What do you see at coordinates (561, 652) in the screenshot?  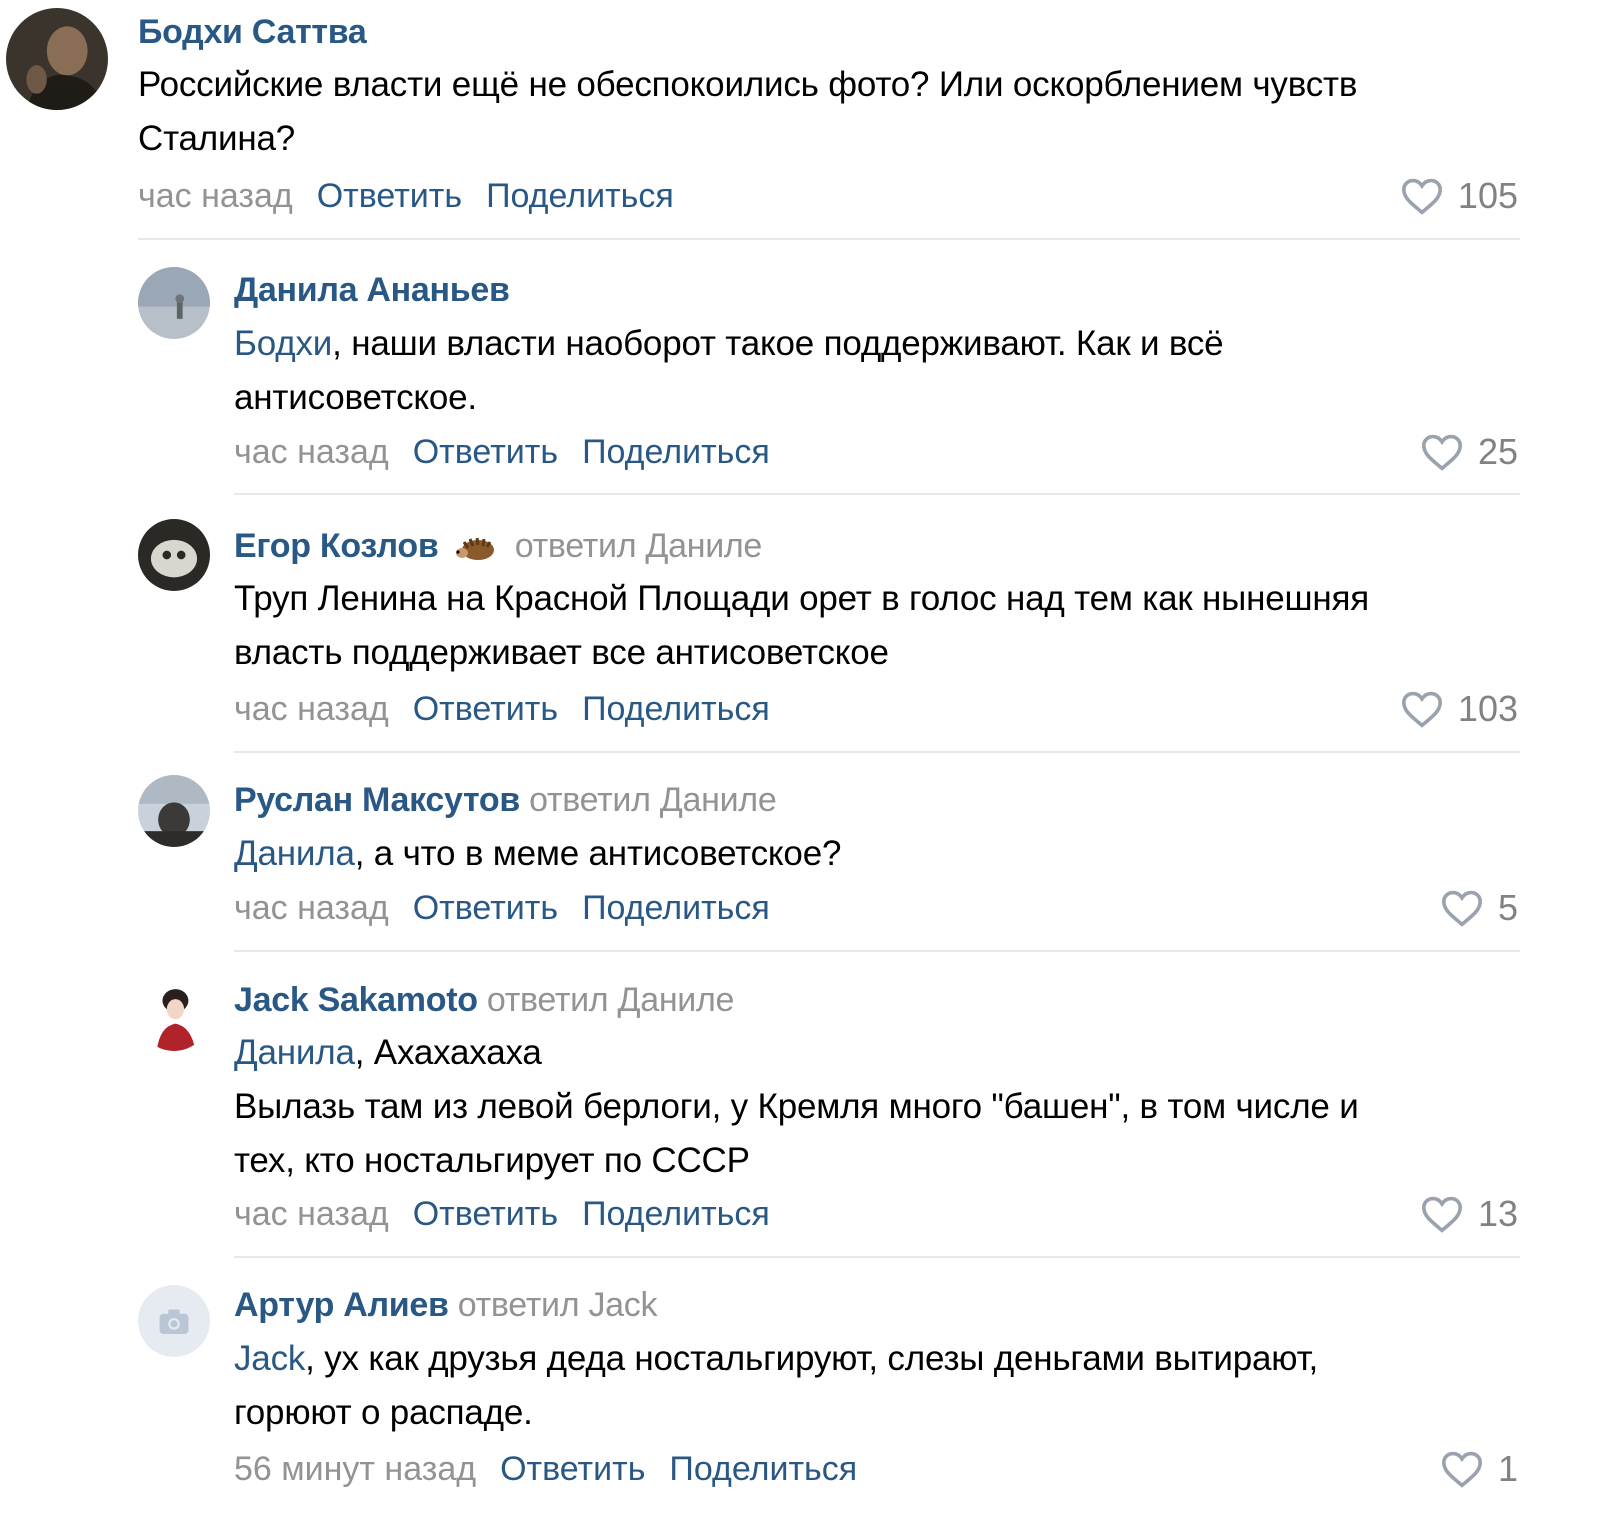 I see `text-line: власть поддерживает все антисоветское` at bounding box center [561, 652].